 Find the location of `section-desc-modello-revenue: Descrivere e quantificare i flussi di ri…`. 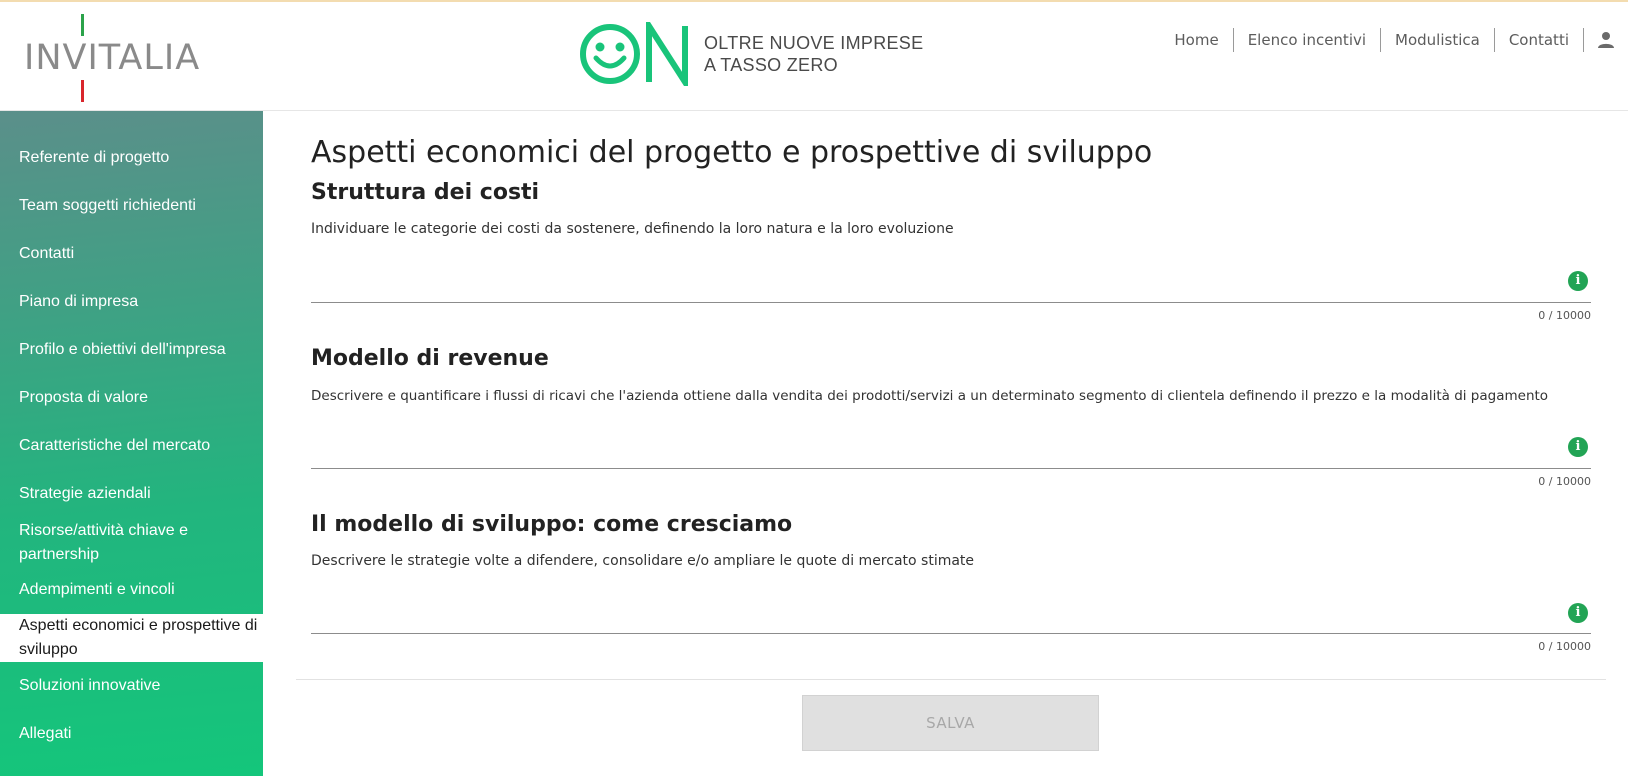

section-desc-modello-revenue: Descrivere e quantificare i flussi di ri… is located at coordinates (930, 396).